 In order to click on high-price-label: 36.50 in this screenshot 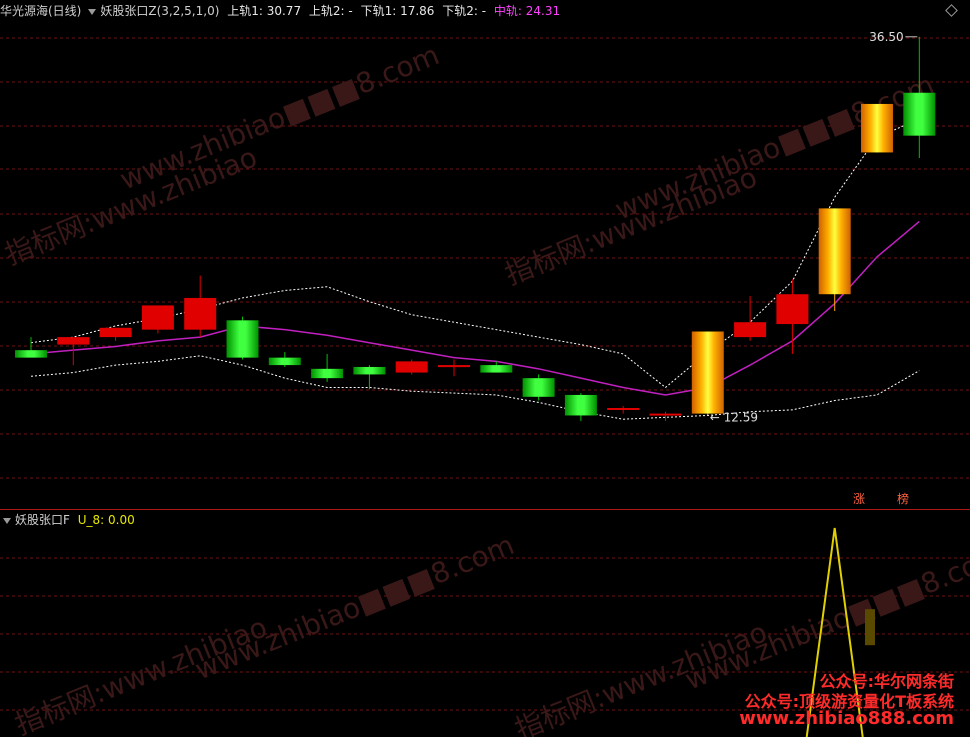, I will do `click(886, 37)`.